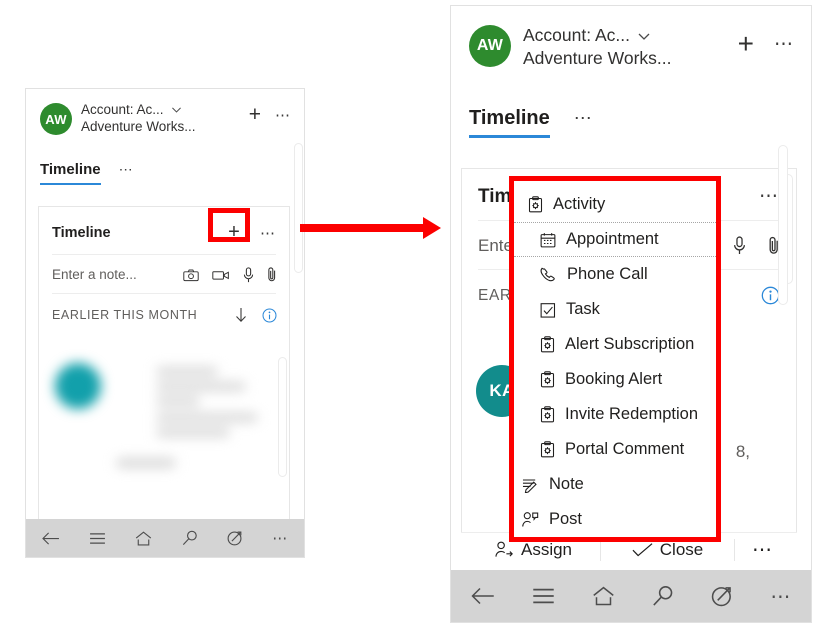  Describe the element at coordinates (255, 315) in the screenshot. I see `section-header-actions` at that location.